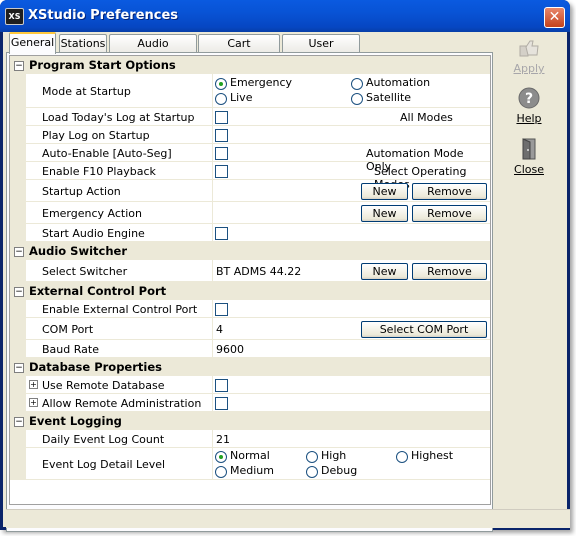 The height and width of the screenshot is (536, 576). Describe the element at coordinates (99, 171) in the screenshot. I see `property-label: Enable F10 Playback` at that location.